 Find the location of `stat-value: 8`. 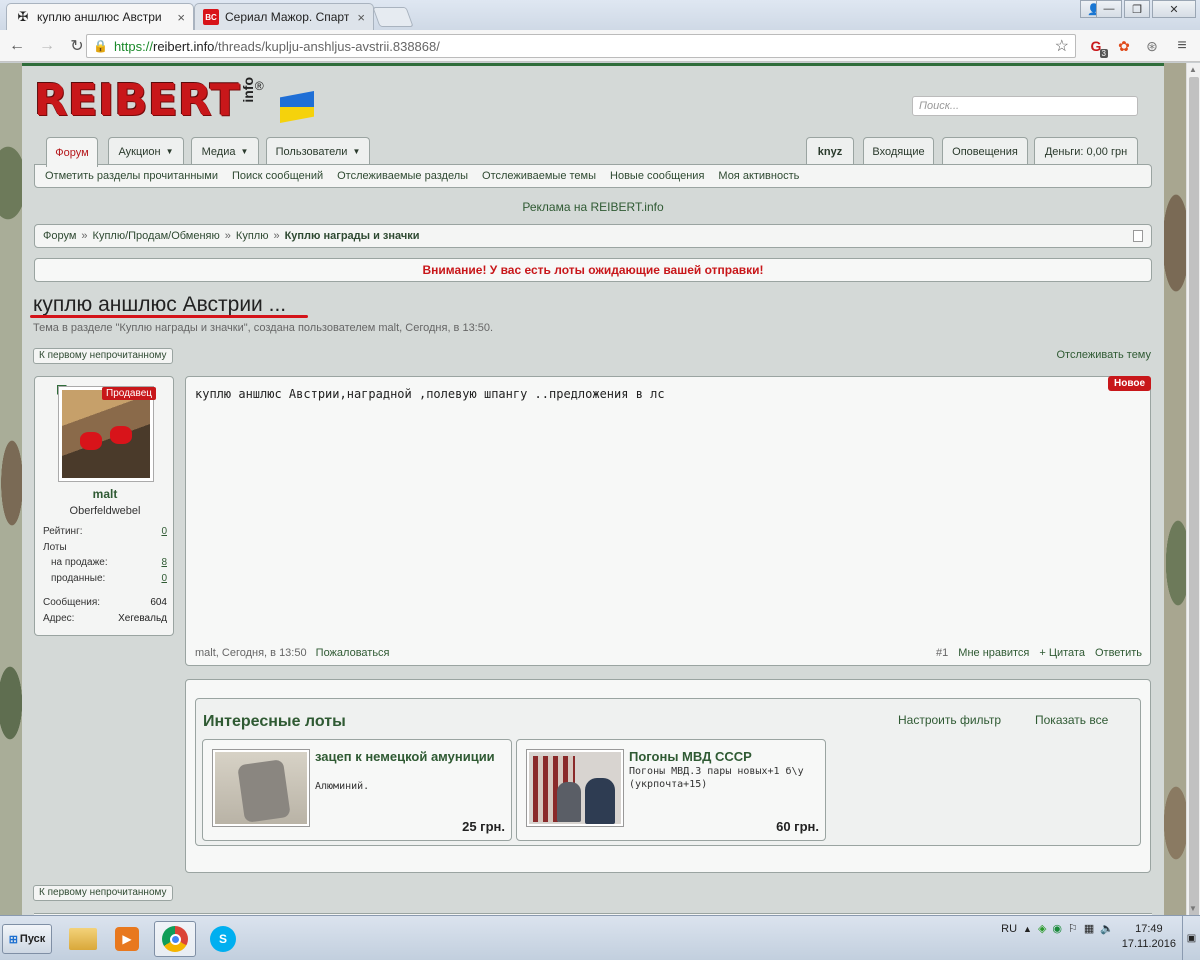

stat-value: 8 is located at coordinates (164, 562).